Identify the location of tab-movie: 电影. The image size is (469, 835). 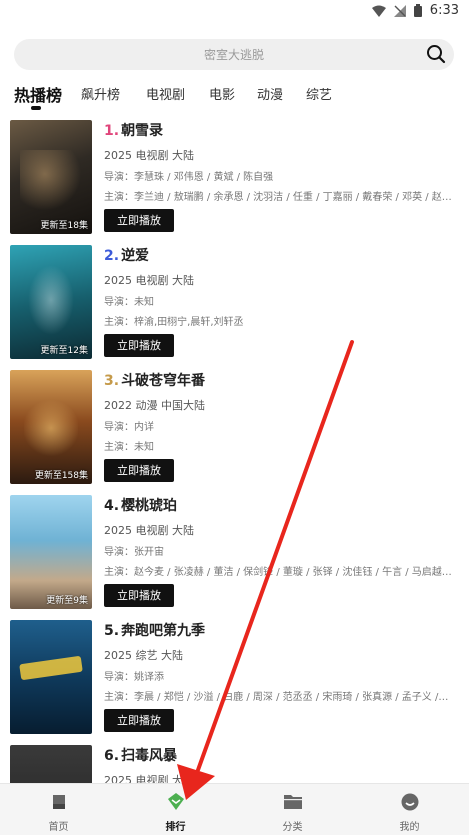
(222, 93).